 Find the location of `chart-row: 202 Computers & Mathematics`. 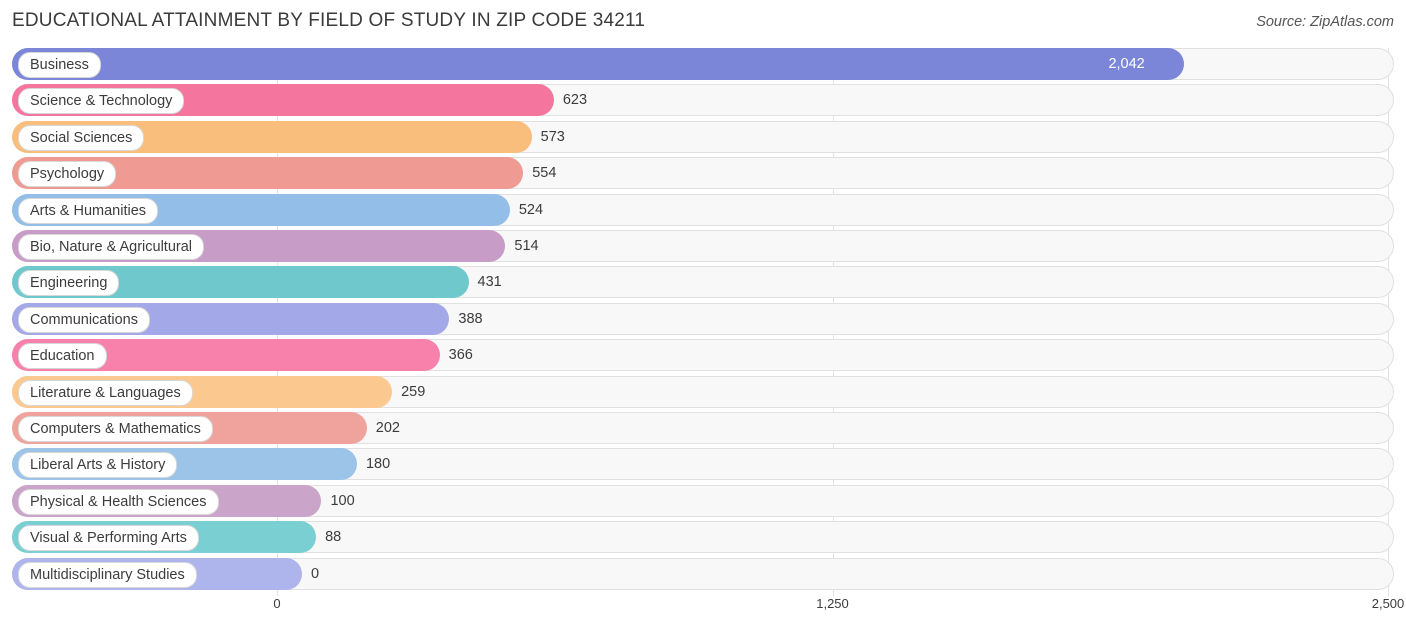

chart-row: 202 Computers & Mathematics is located at coordinates (703, 428).